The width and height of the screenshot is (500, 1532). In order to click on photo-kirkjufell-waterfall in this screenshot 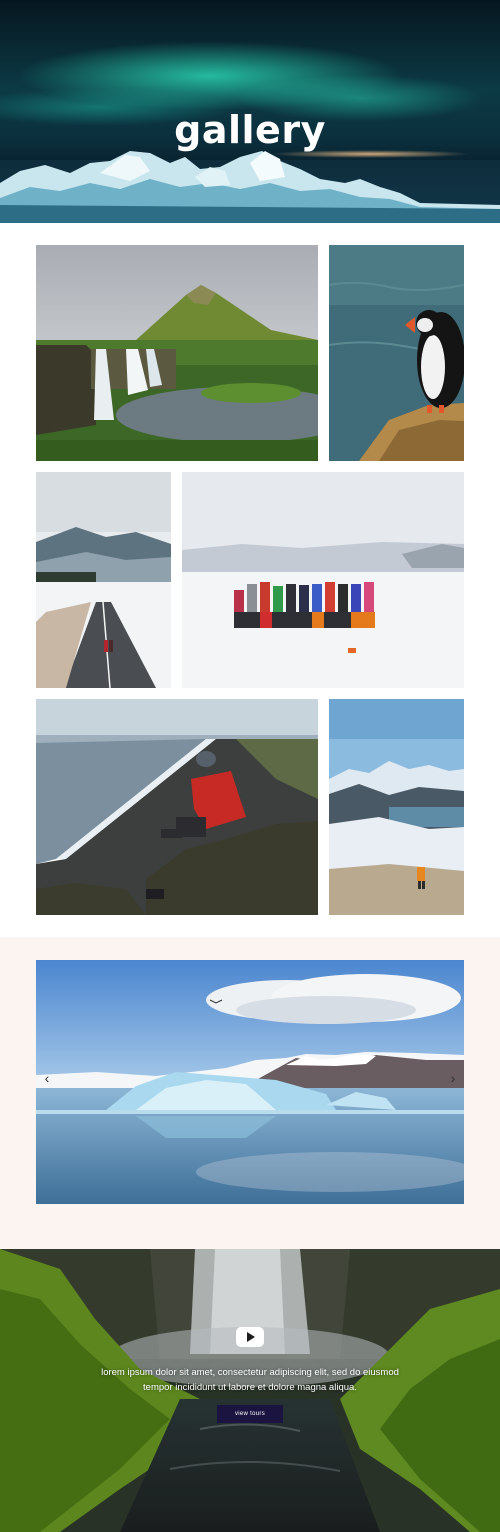, I will do `click(177, 353)`.